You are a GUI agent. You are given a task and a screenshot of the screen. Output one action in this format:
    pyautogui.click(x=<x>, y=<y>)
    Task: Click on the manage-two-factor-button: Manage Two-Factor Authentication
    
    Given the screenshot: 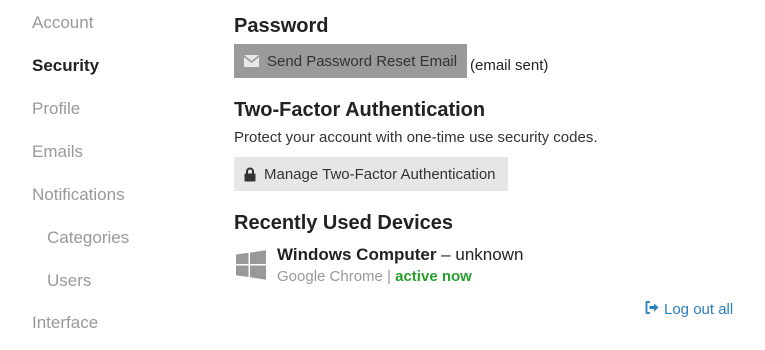 What is the action you would take?
    pyautogui.click(x=371, y=174)
    